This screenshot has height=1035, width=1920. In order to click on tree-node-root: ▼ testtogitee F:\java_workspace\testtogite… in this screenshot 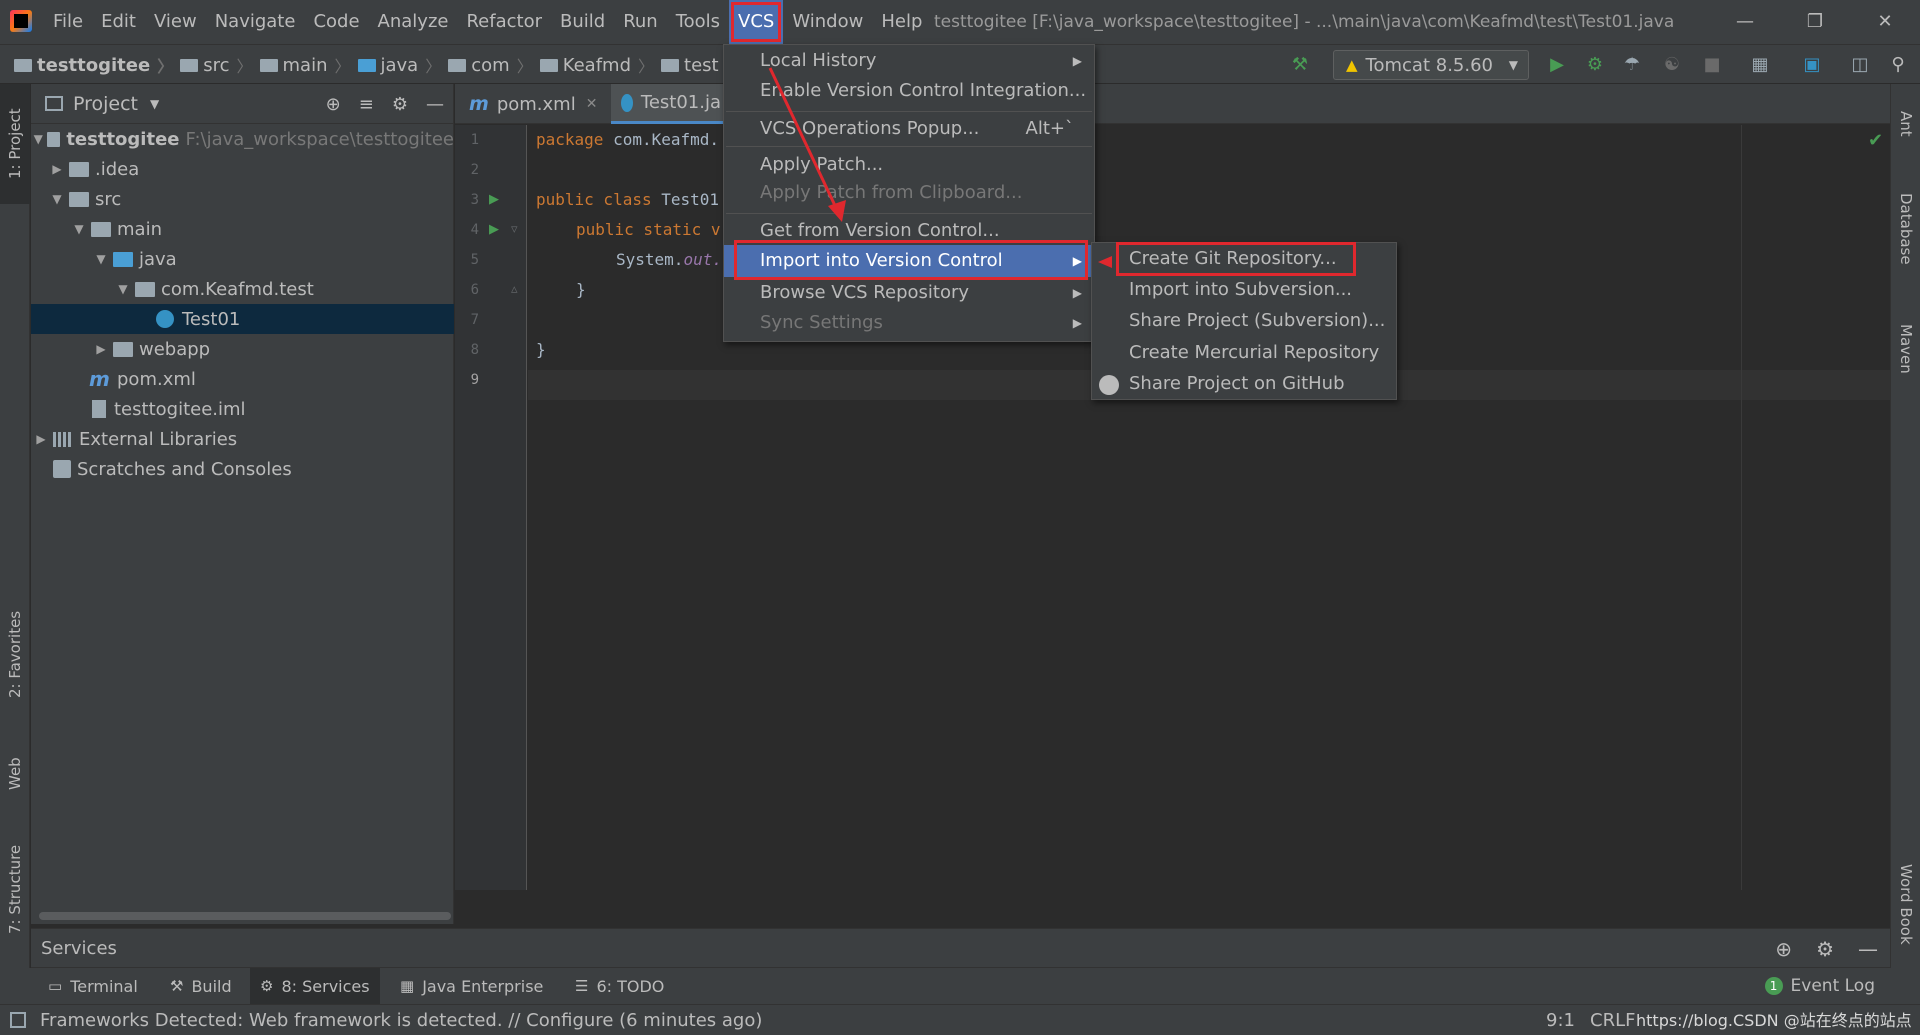, I will do `click(242, 139)`.